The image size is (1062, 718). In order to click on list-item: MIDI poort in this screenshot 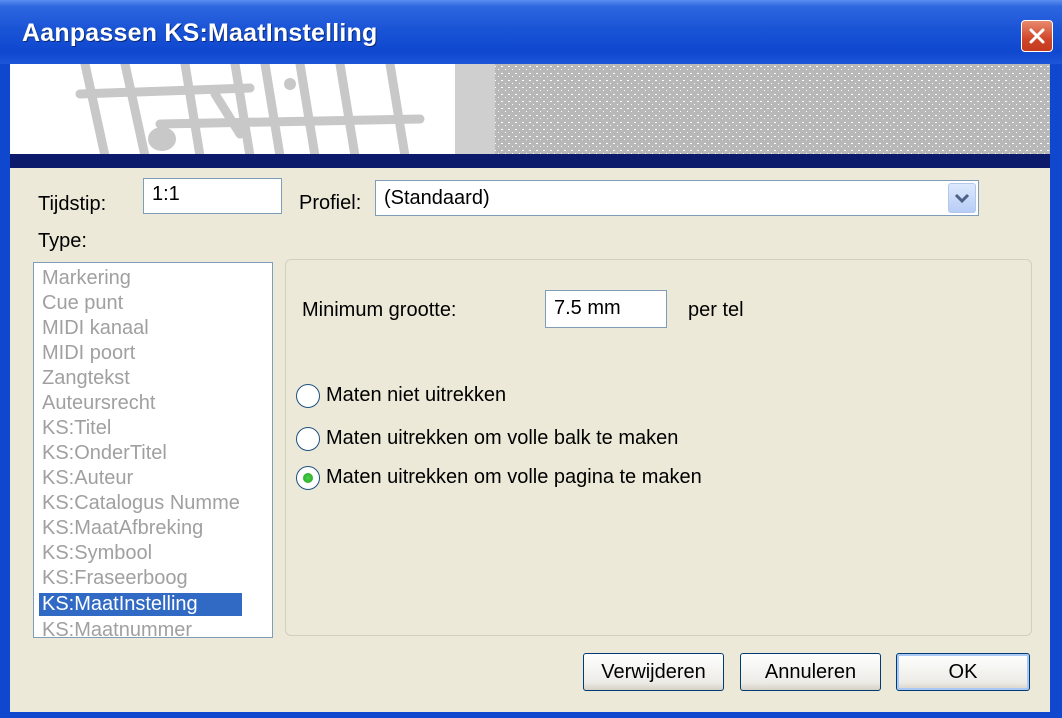, I will do `click(88, 353)`.